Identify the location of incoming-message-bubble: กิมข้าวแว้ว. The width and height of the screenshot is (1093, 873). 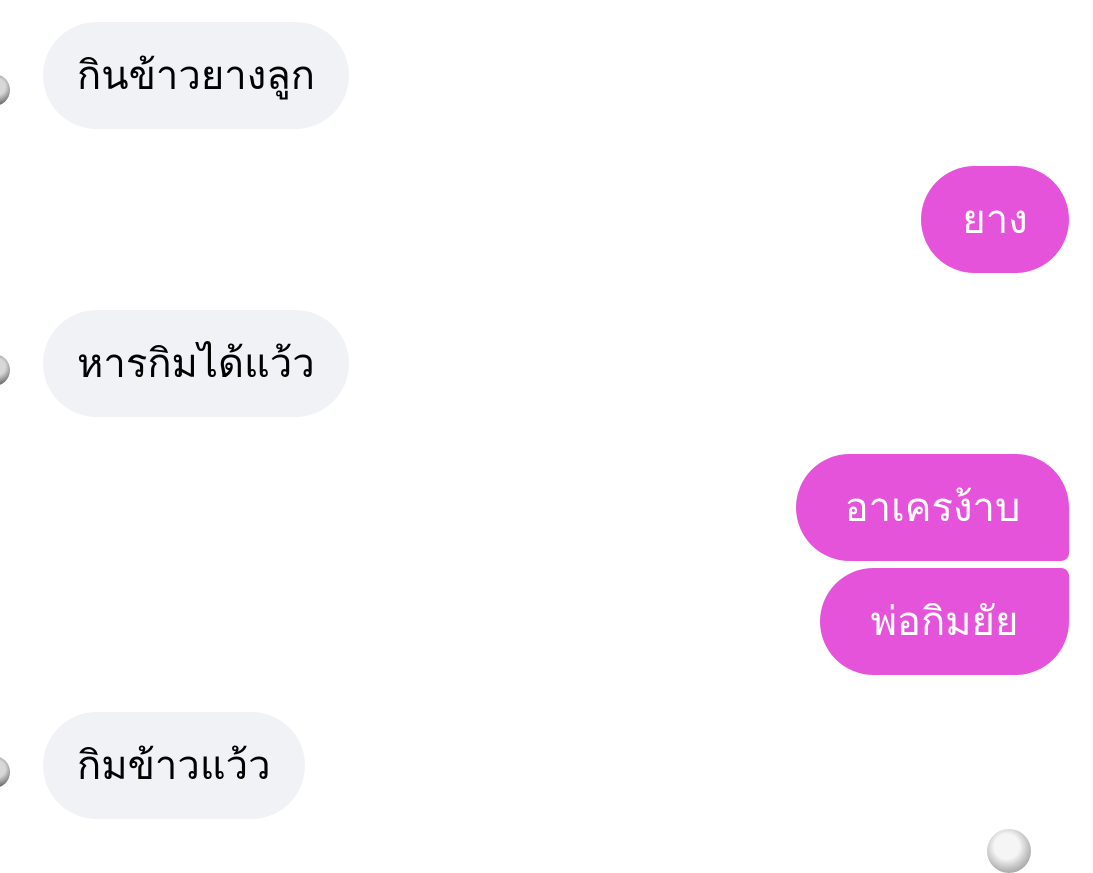
(174, 765).